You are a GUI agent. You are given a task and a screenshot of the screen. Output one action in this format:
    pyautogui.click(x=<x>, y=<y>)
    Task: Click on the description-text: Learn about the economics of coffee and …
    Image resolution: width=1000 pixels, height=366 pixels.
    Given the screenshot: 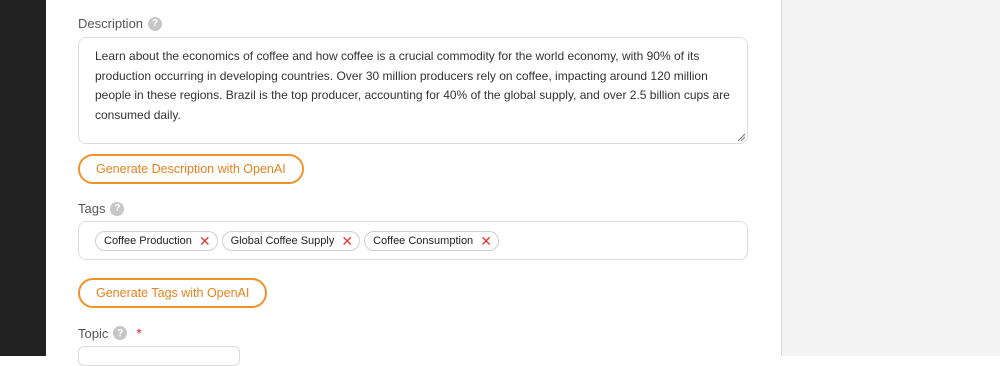 What is the action you would take?
    pyautogui.click(x=412, y=85)
    